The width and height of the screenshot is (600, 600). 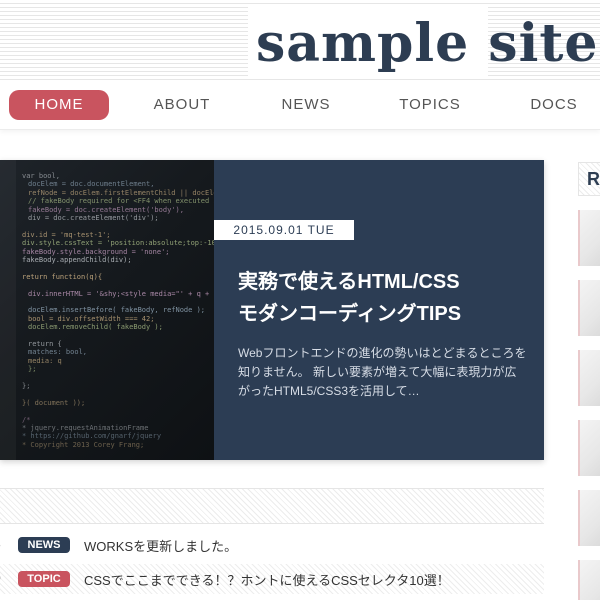 What do you see at coordinates (59, 105) in the screenshot?
I see `nav-item-home: HOME` at bounding box center [59, 105].